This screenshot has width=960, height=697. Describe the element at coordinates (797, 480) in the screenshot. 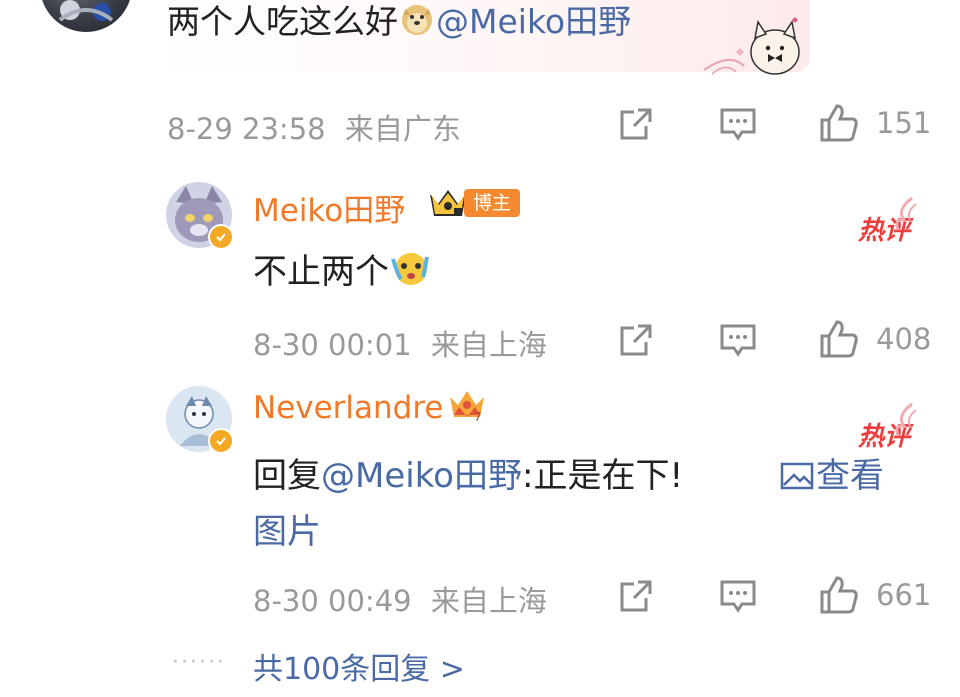

I see `image-icon` at that location.